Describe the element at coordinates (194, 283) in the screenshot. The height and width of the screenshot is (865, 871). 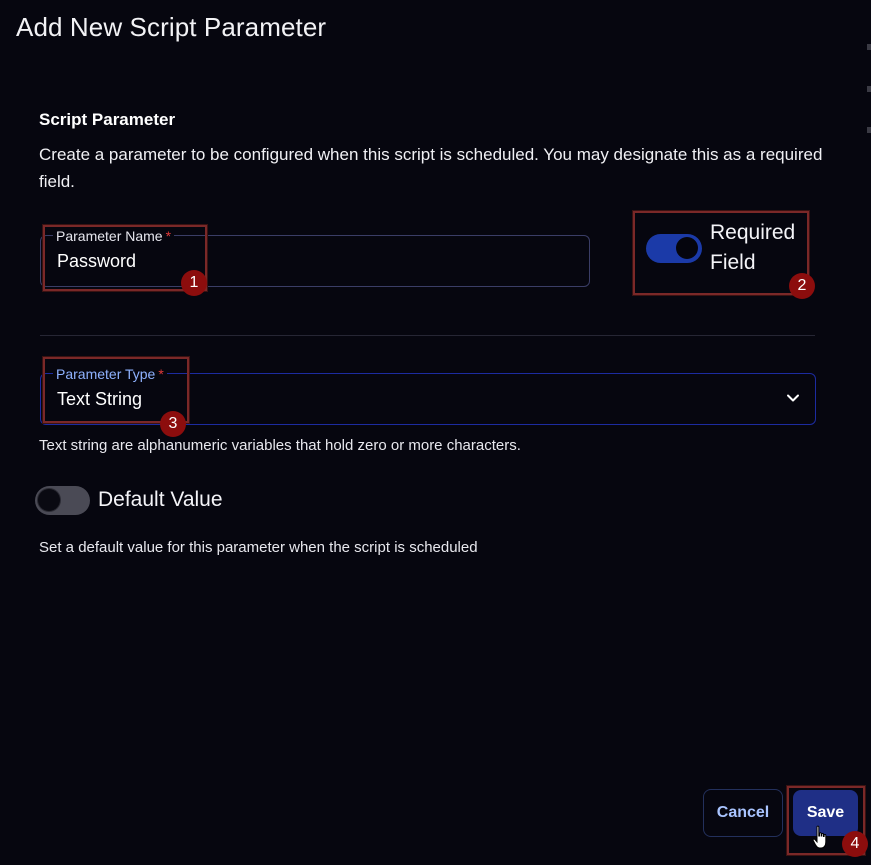
I see `annotation-badge: 1` at that location.